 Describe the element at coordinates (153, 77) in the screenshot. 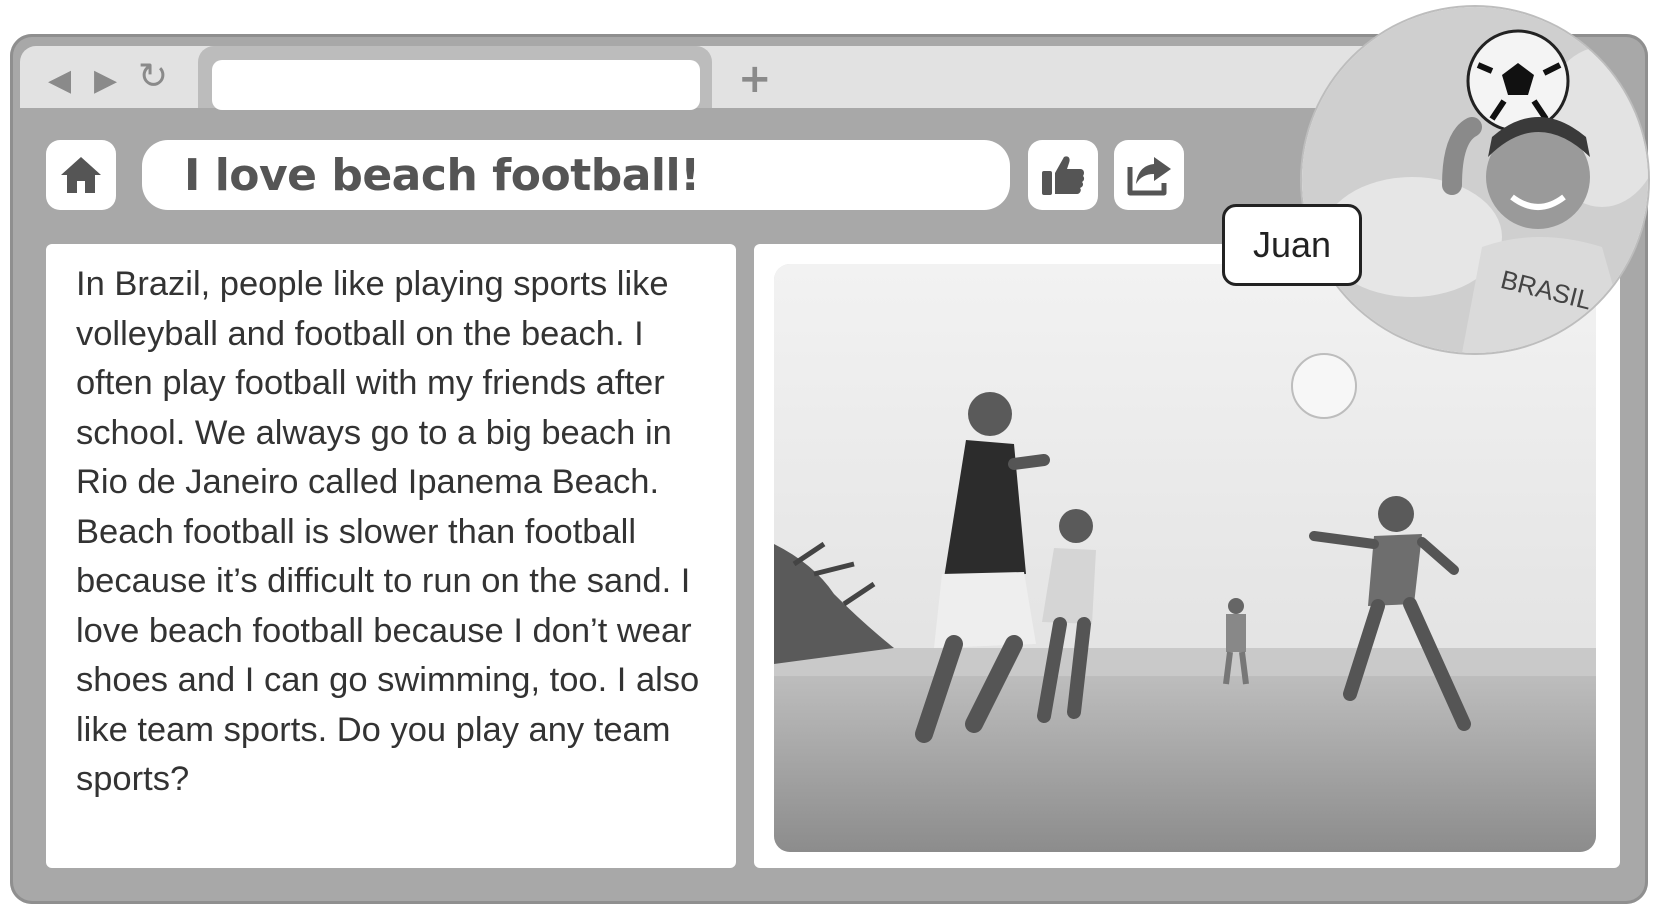

I see `reload-icon: ↻` at that location.